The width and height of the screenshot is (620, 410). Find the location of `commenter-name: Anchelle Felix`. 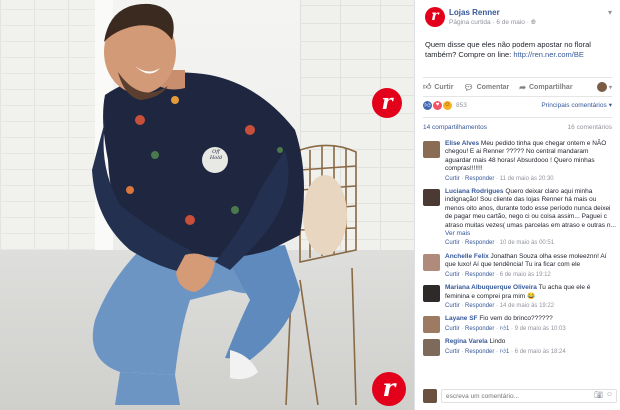

commenter-name: Anchelle Felix is located at coordinates (467, 256).